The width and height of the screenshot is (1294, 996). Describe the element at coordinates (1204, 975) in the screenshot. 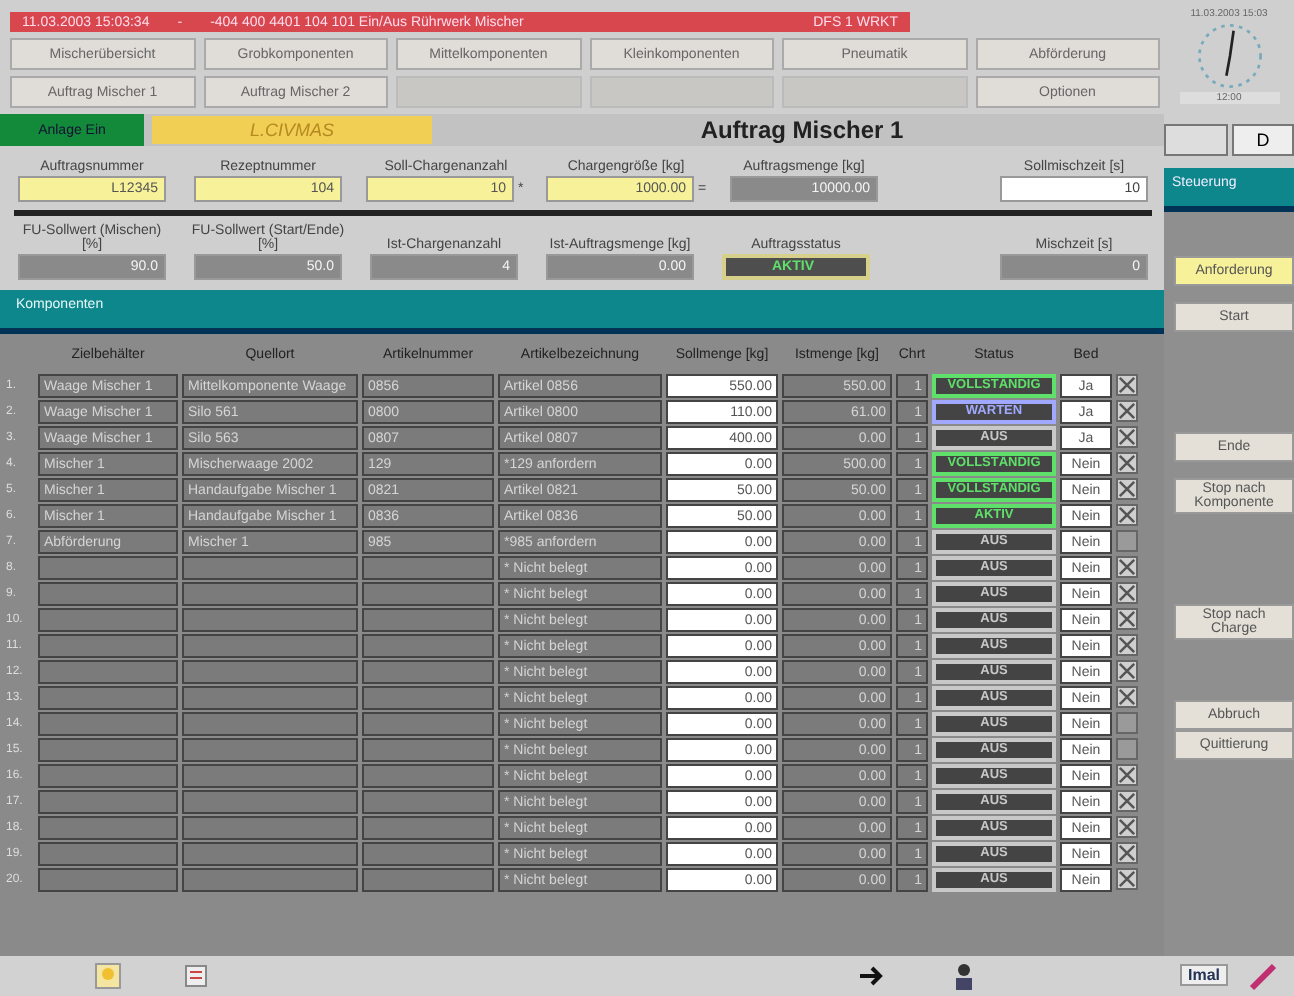

I see `brand-logo: Imal` at that location.